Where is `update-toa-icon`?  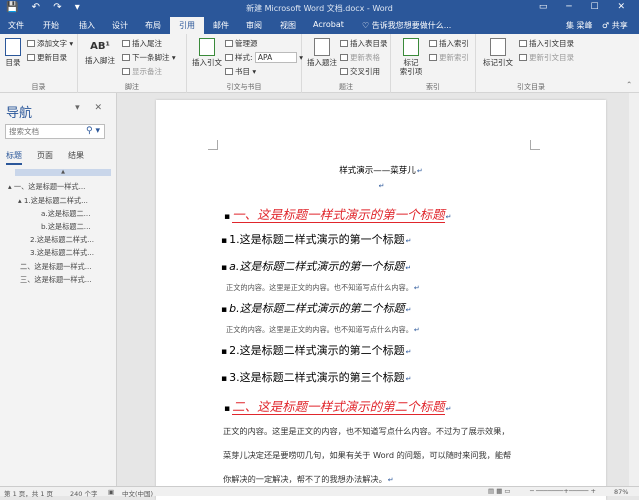 update-toa-icon is located at coordinates (523, 57).